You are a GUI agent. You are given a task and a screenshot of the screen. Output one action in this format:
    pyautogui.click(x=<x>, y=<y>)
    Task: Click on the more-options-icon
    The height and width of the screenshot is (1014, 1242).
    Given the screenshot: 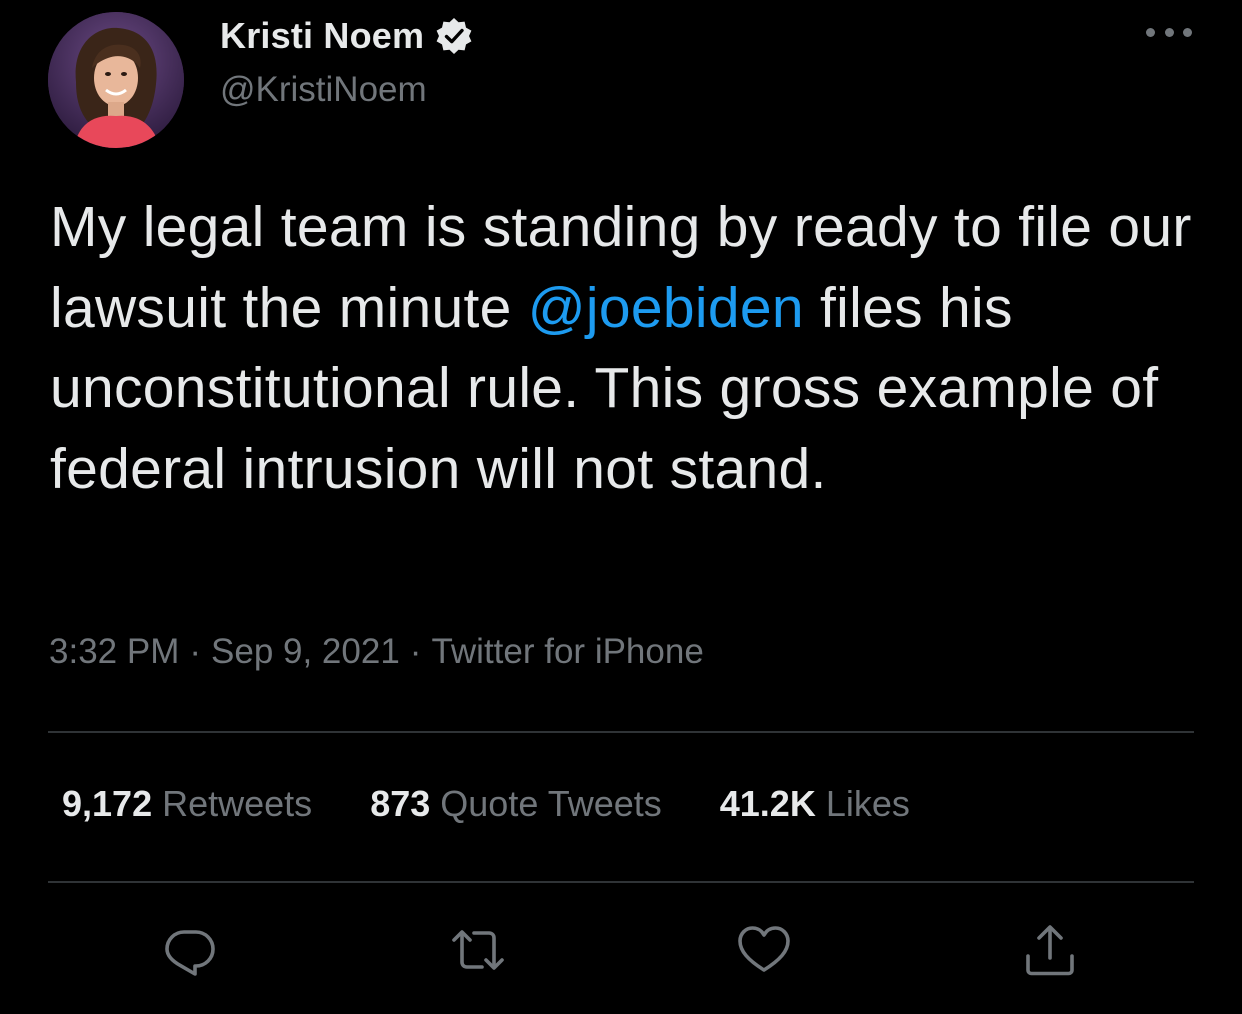 What is the action you would take?
    pyautogui.click(x=1169, y=32)
    